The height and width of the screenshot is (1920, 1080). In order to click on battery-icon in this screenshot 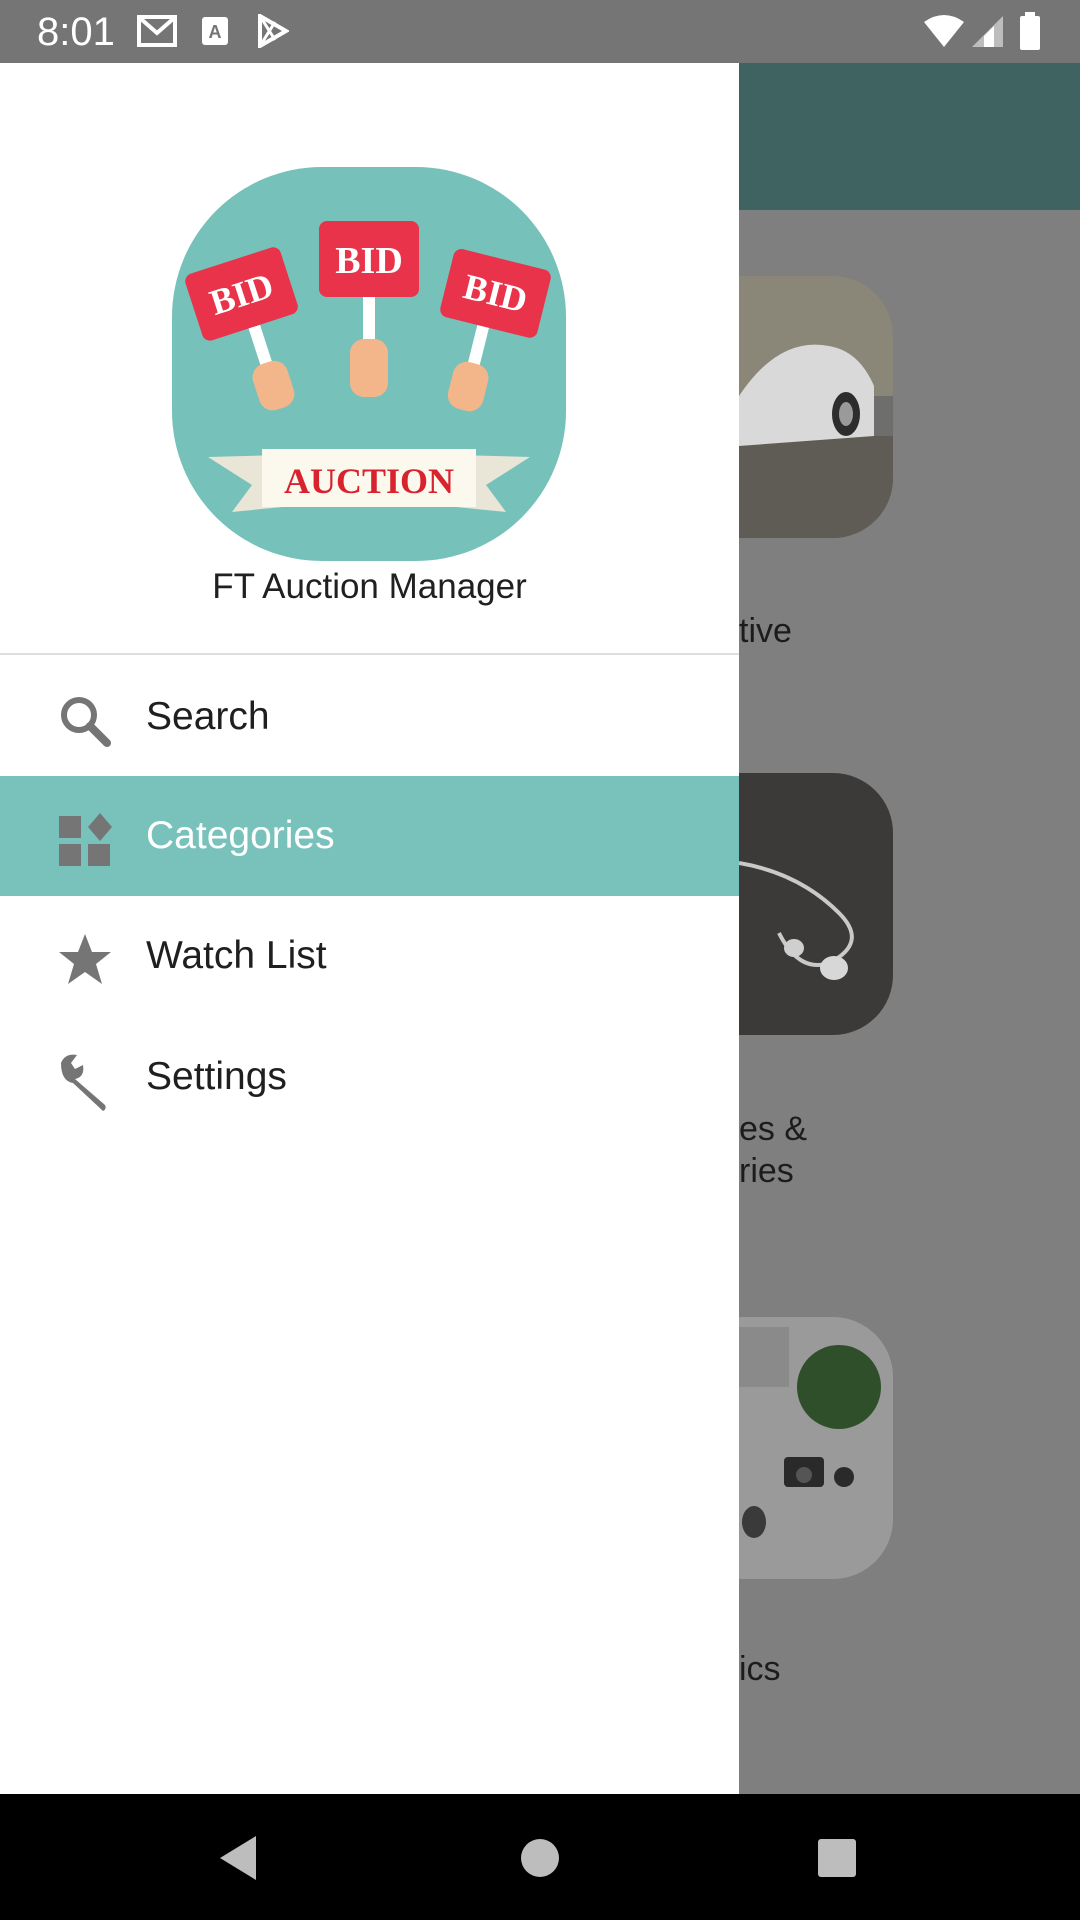, I will do `click(1030, 31)`.